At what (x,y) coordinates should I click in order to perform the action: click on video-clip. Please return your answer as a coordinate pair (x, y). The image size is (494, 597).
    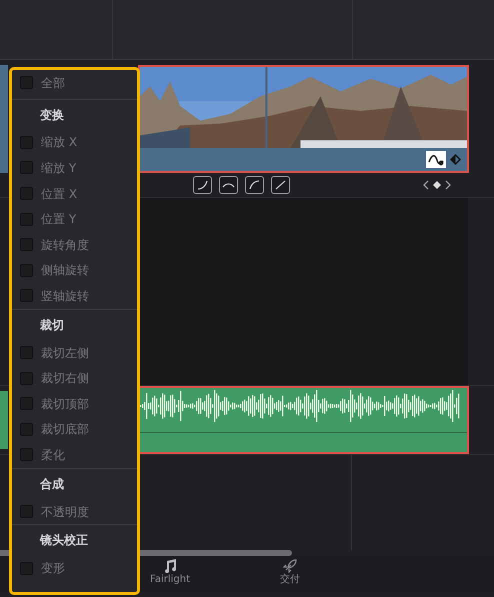
    Looking at the image, I should click on (303, 119).